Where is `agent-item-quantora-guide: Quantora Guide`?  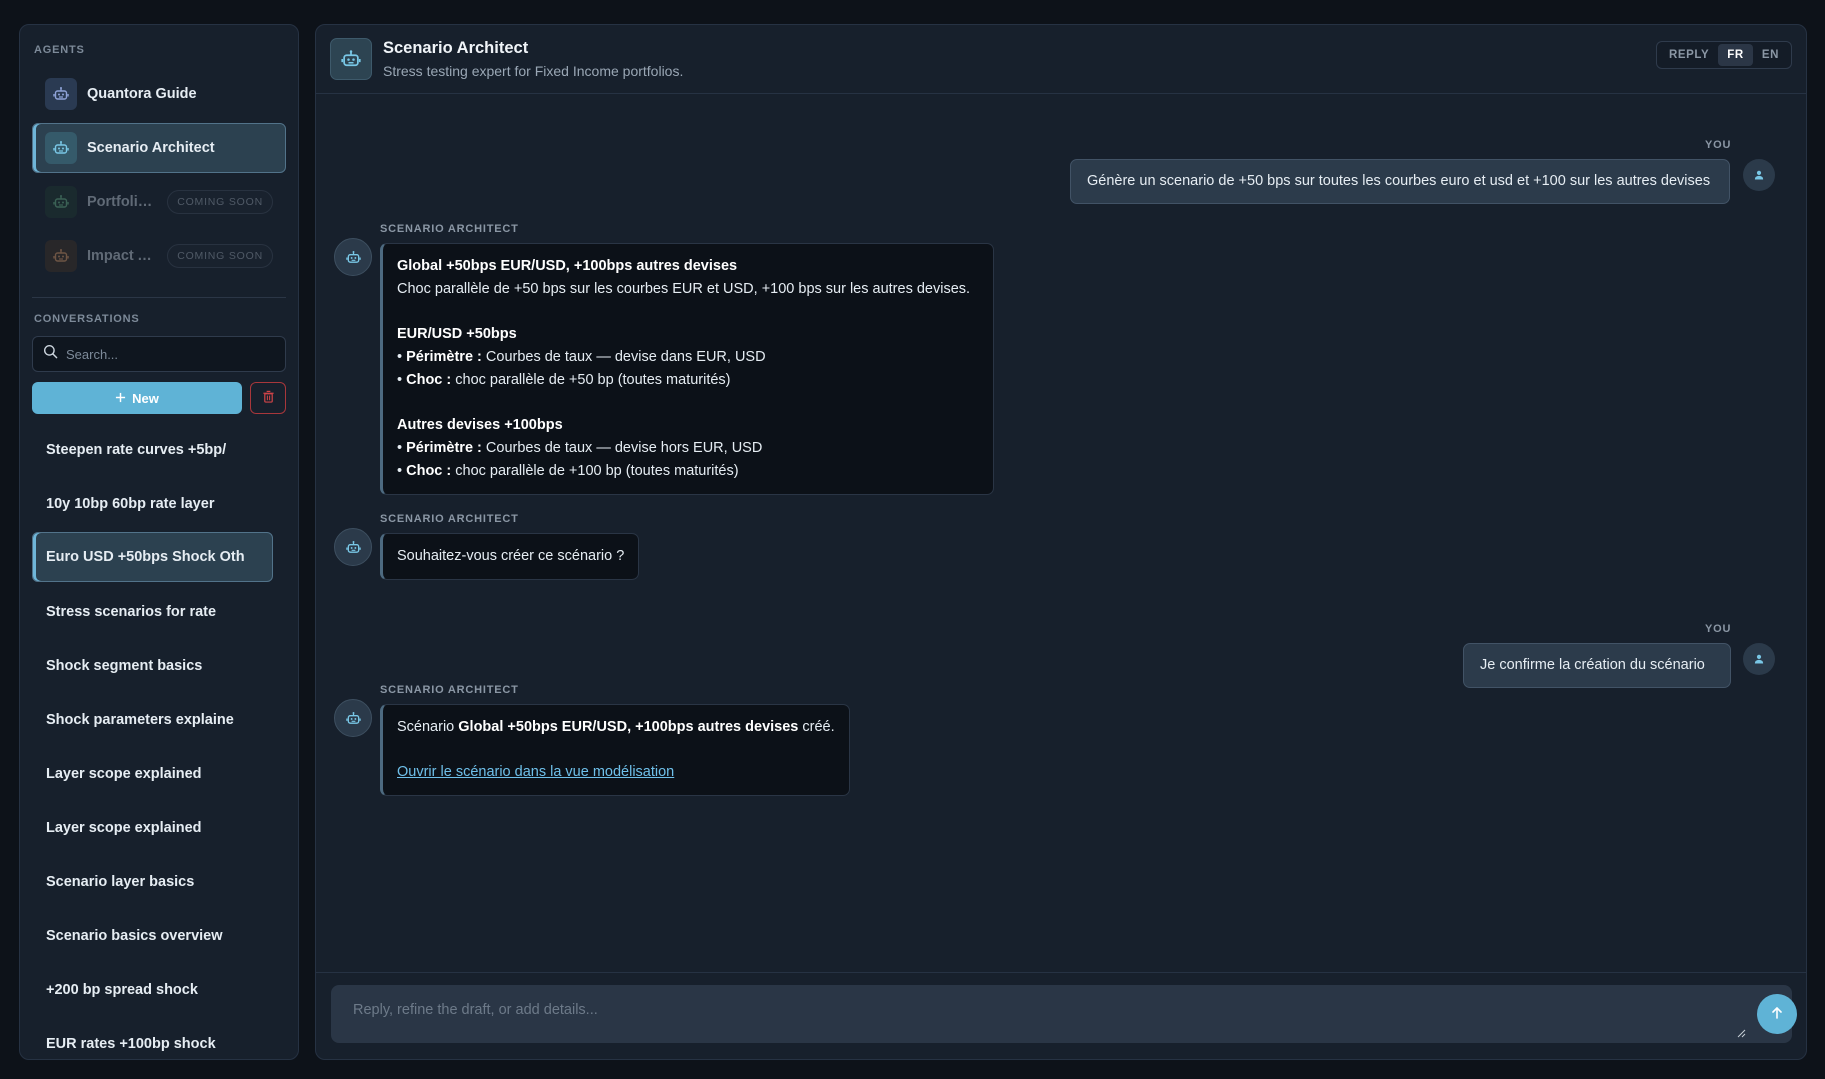
agent-item-quantora-guide: Quantora Guide is located at coordinates (159, 94).